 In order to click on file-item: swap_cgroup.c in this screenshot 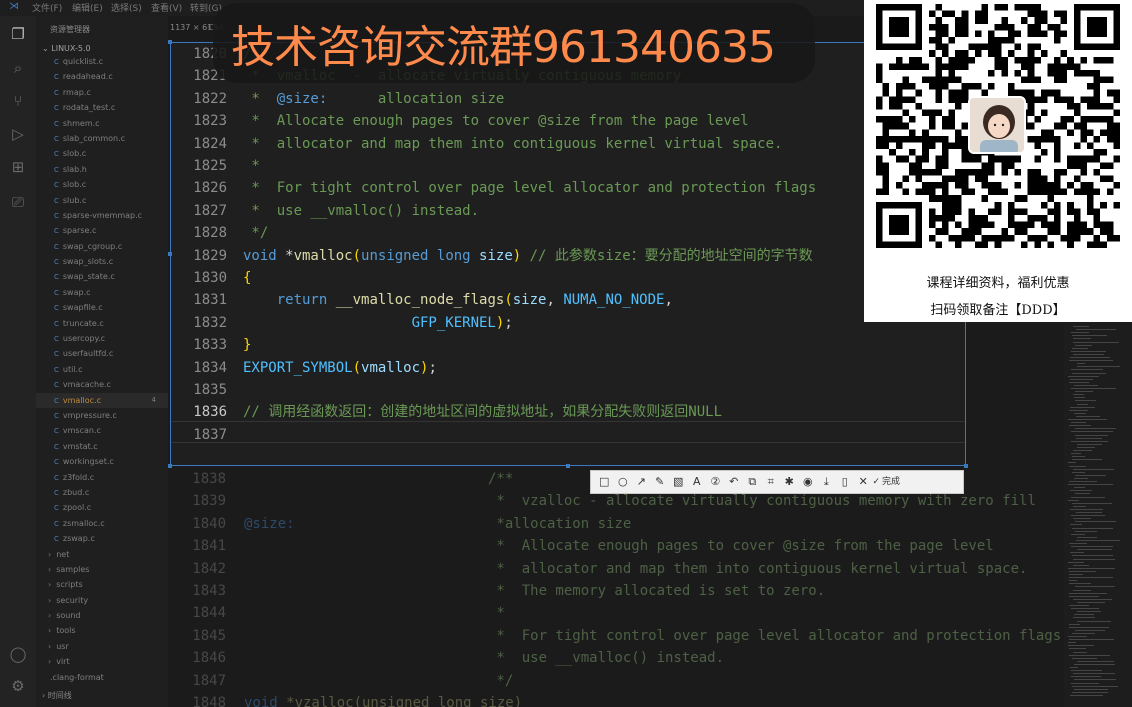, I will do `click(102, 246)`.